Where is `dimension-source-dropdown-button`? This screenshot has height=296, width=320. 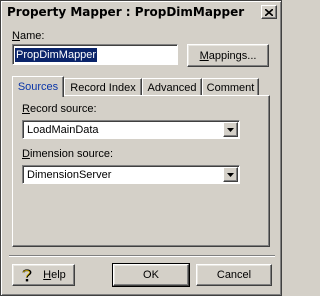
dimension-source-dropdown-button is located at coordinates (230, 174).